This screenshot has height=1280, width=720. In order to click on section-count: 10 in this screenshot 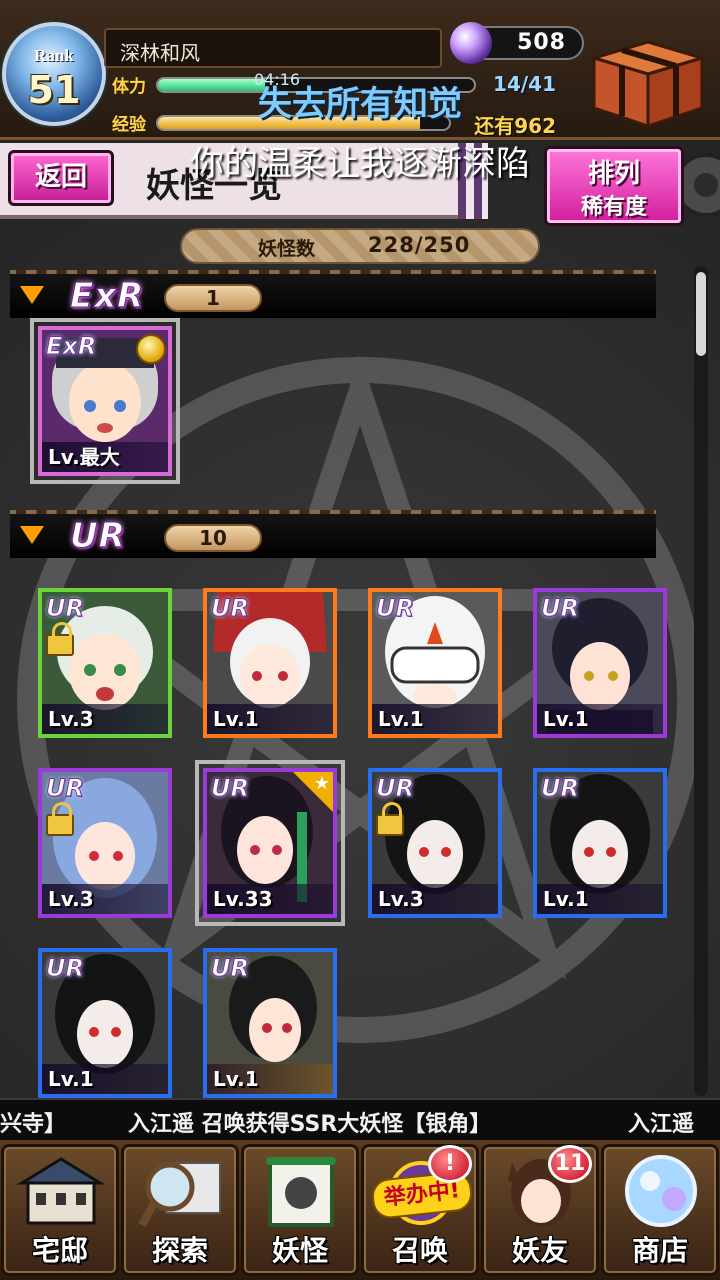, I will do `click(213, 538)`.